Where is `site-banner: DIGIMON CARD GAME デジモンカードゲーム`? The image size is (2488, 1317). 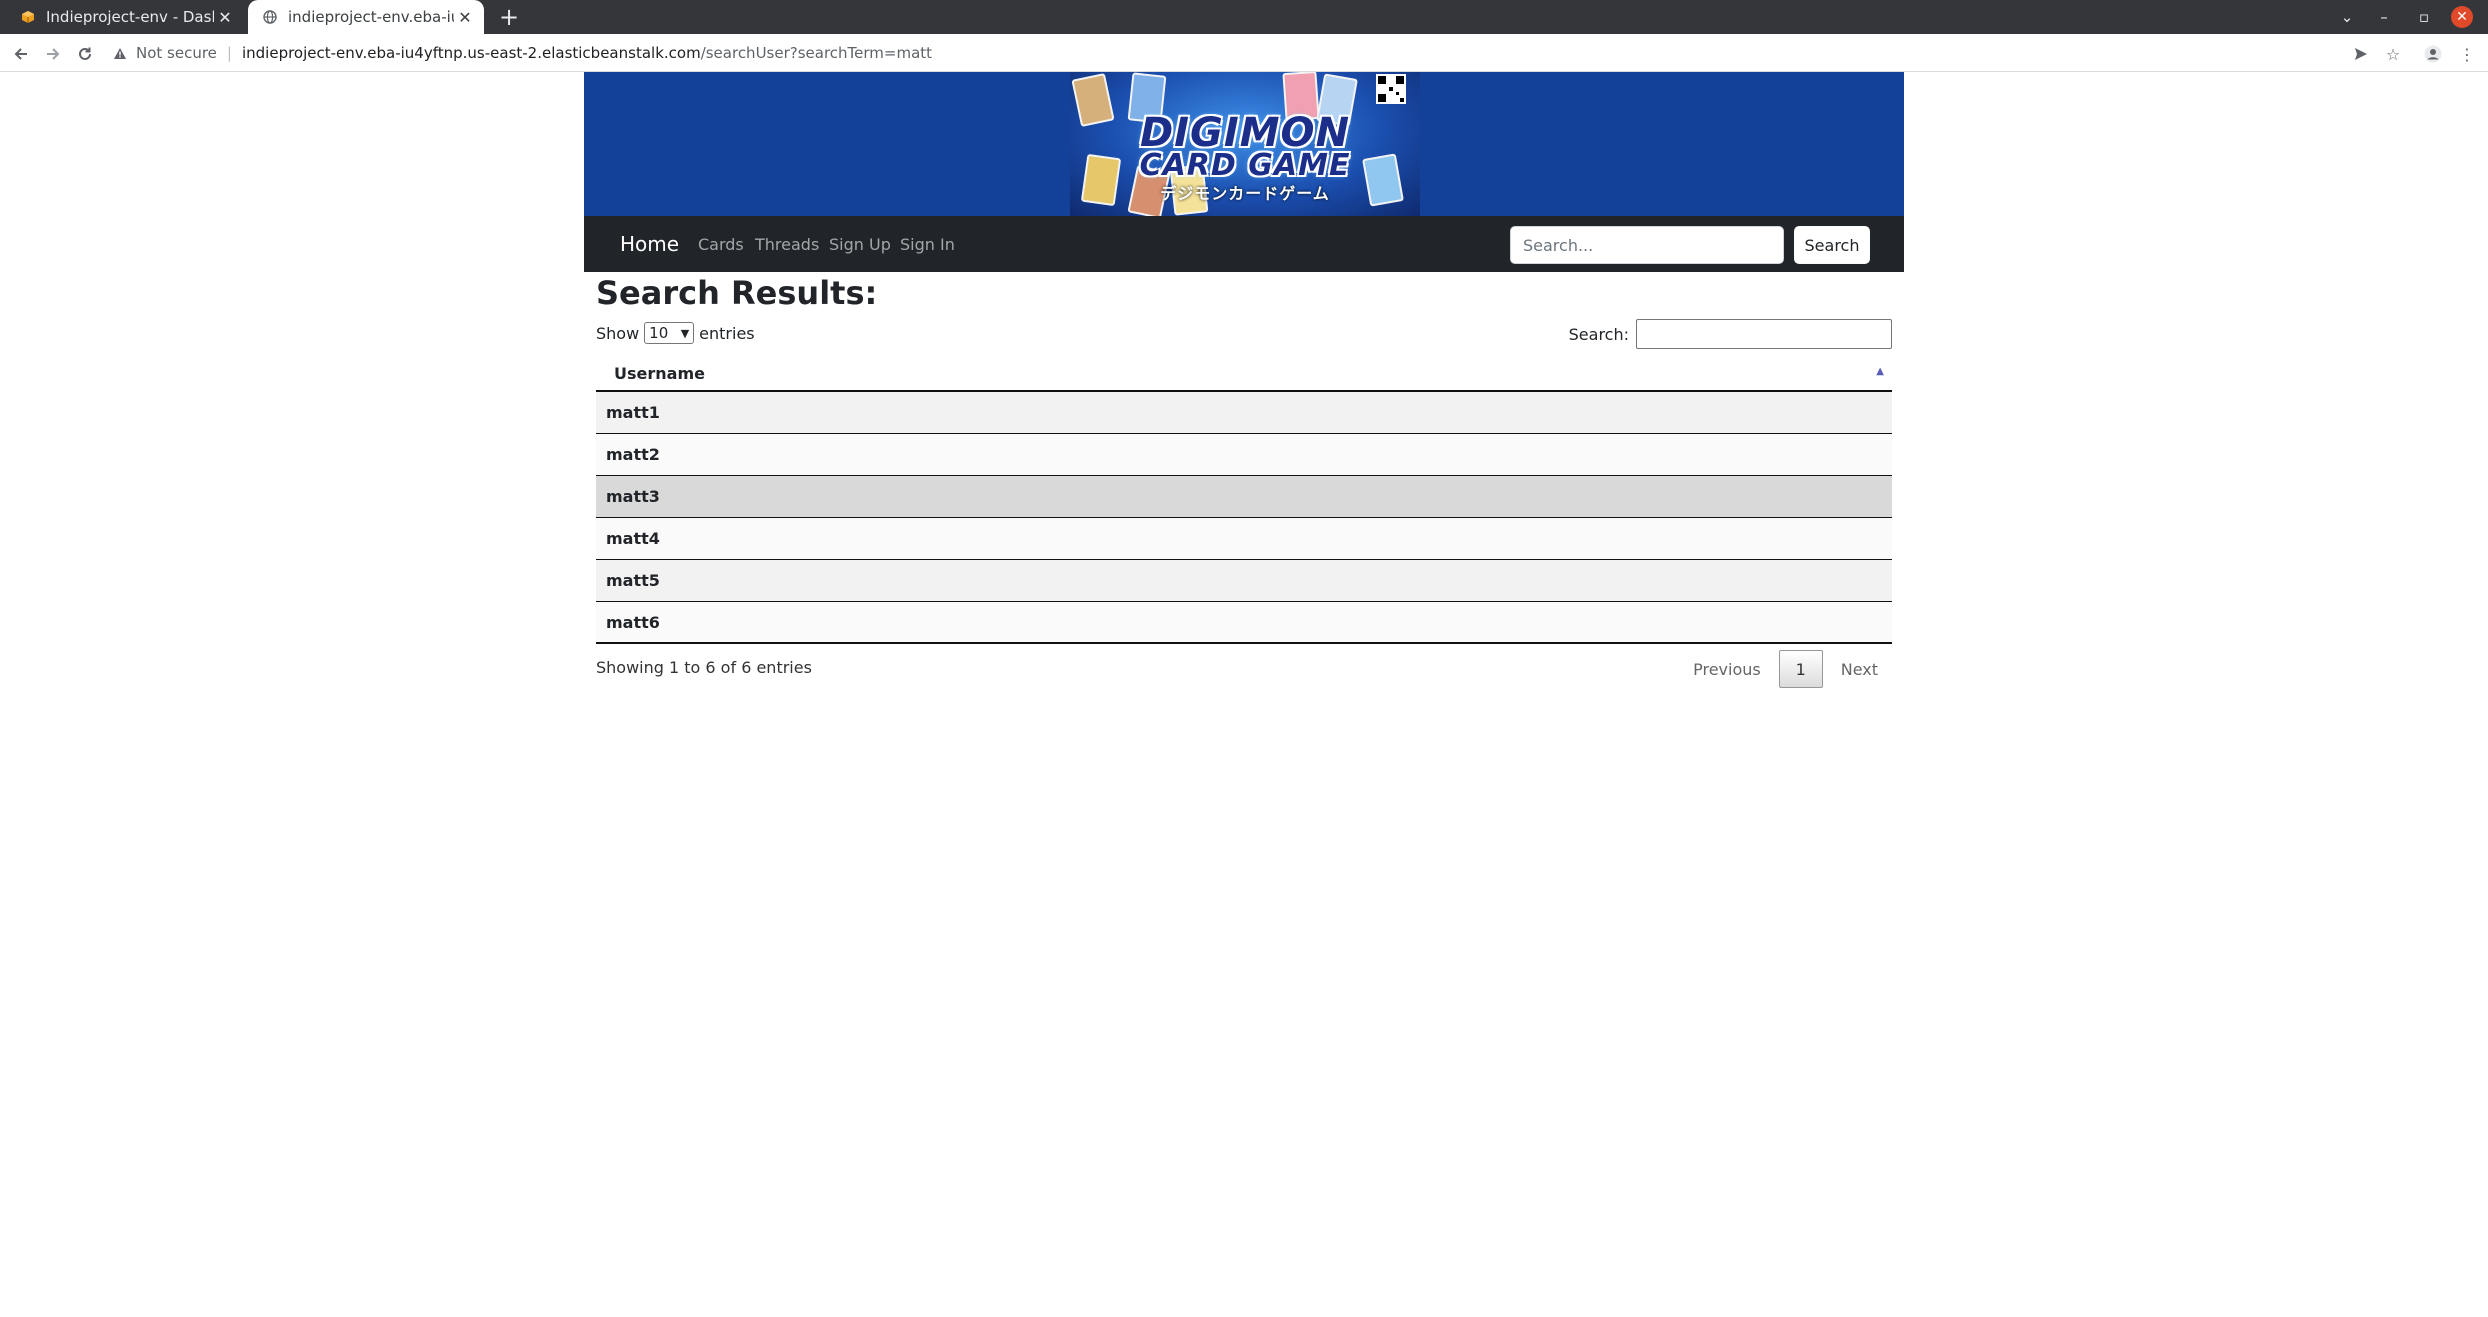
site-banner: DIGIMON CARD GAME デジモンカードゲーム is located at coordinates (1244, 144).